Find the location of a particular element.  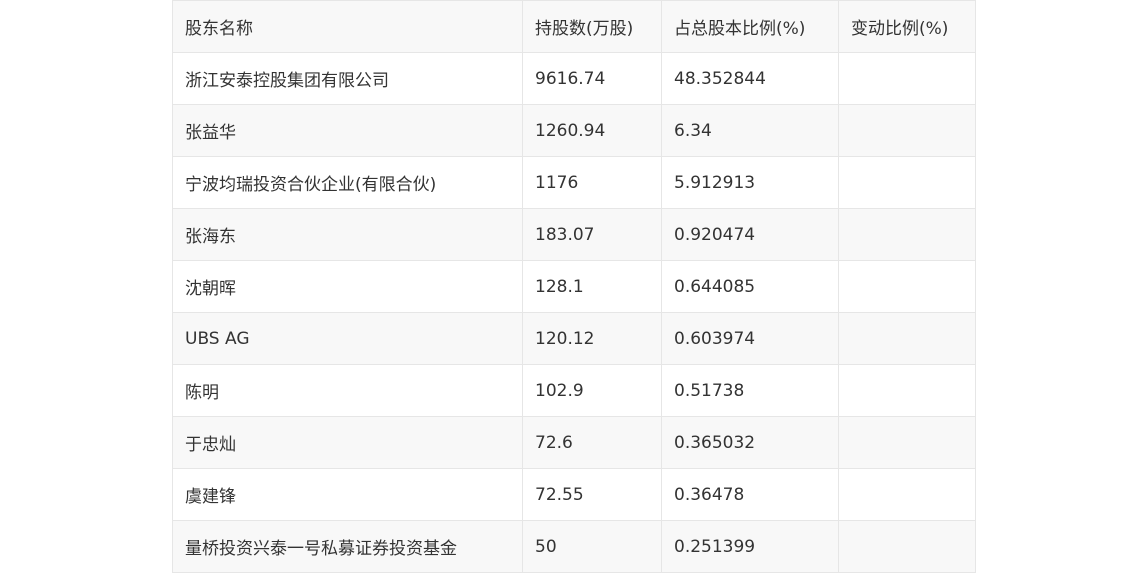

header-change-ratio: 变动比例(%) is located at coordinates (907, 26).